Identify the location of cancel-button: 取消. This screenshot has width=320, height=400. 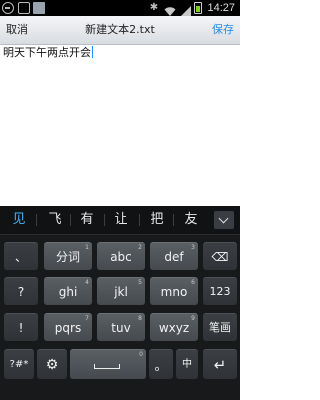
(17, 30).